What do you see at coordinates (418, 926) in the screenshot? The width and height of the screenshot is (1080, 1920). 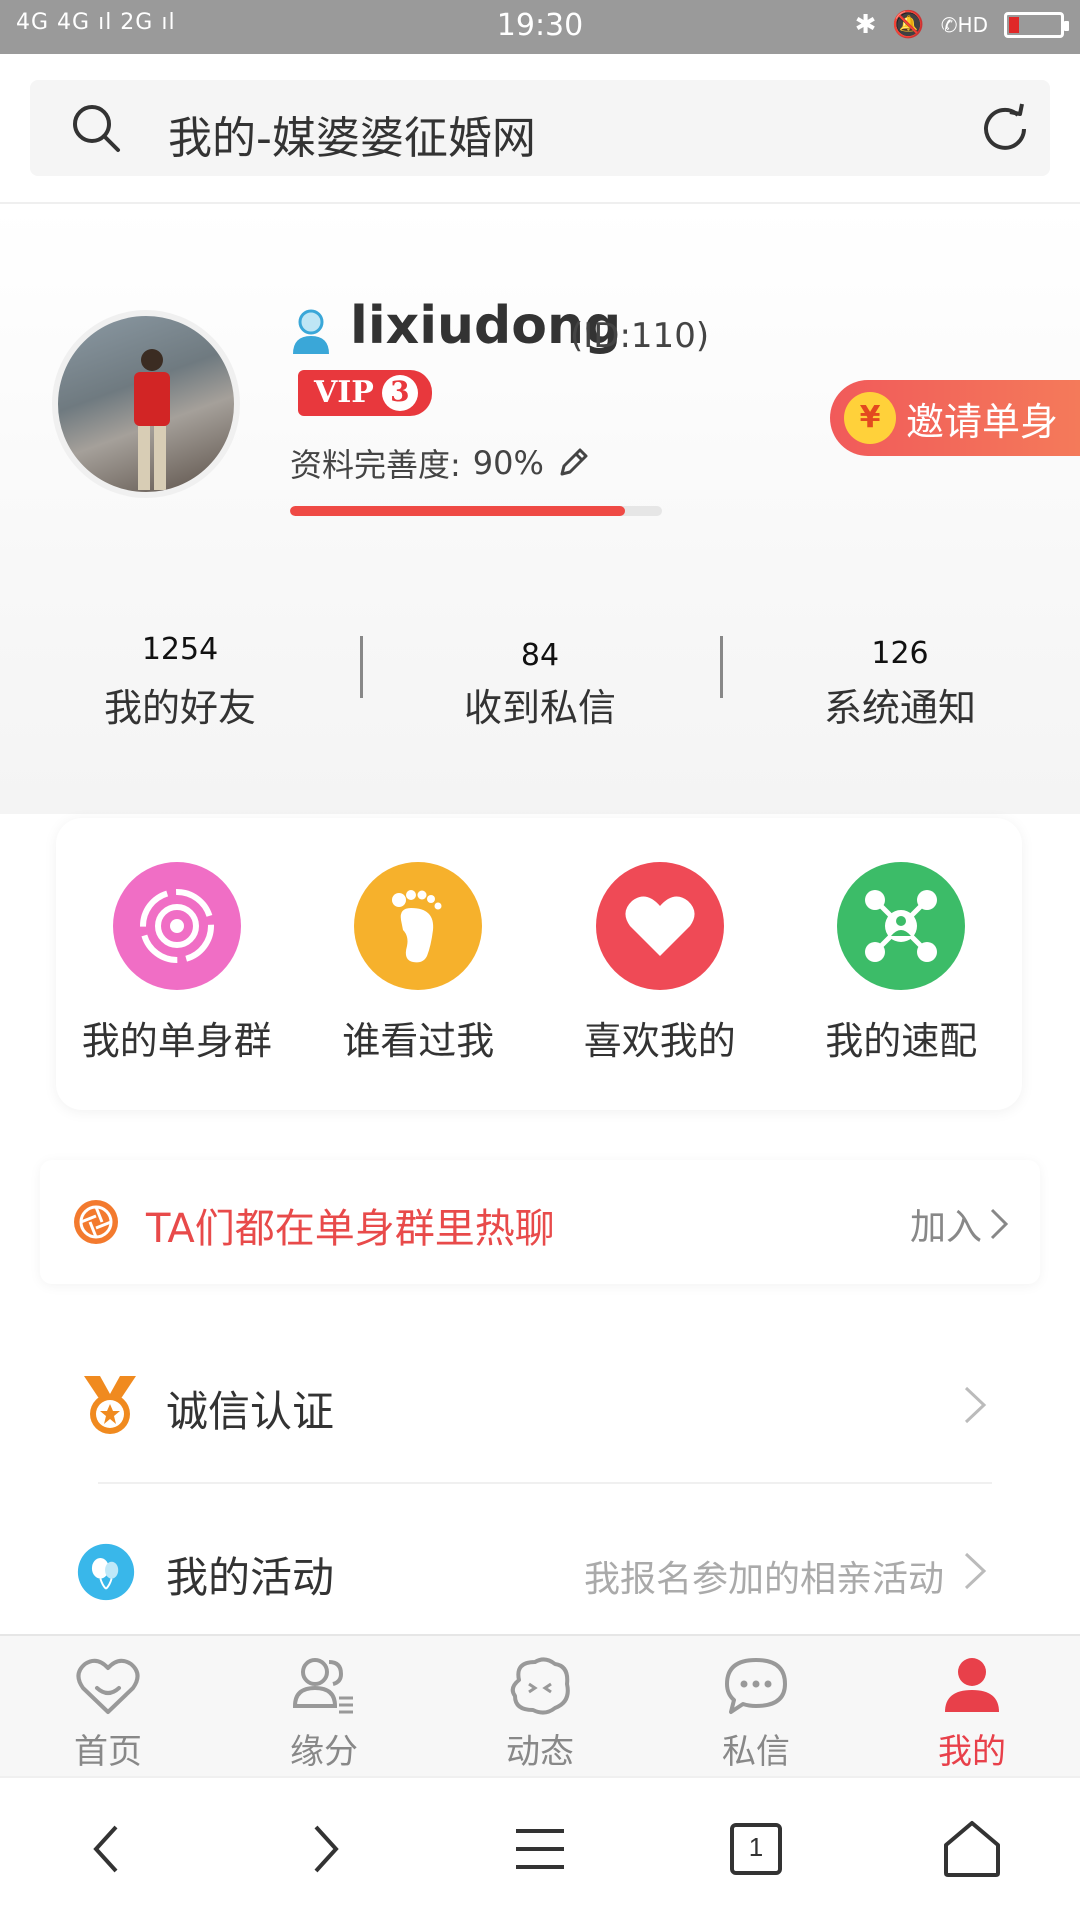 I see `footprint-icon` at bounding box center [418, 926].